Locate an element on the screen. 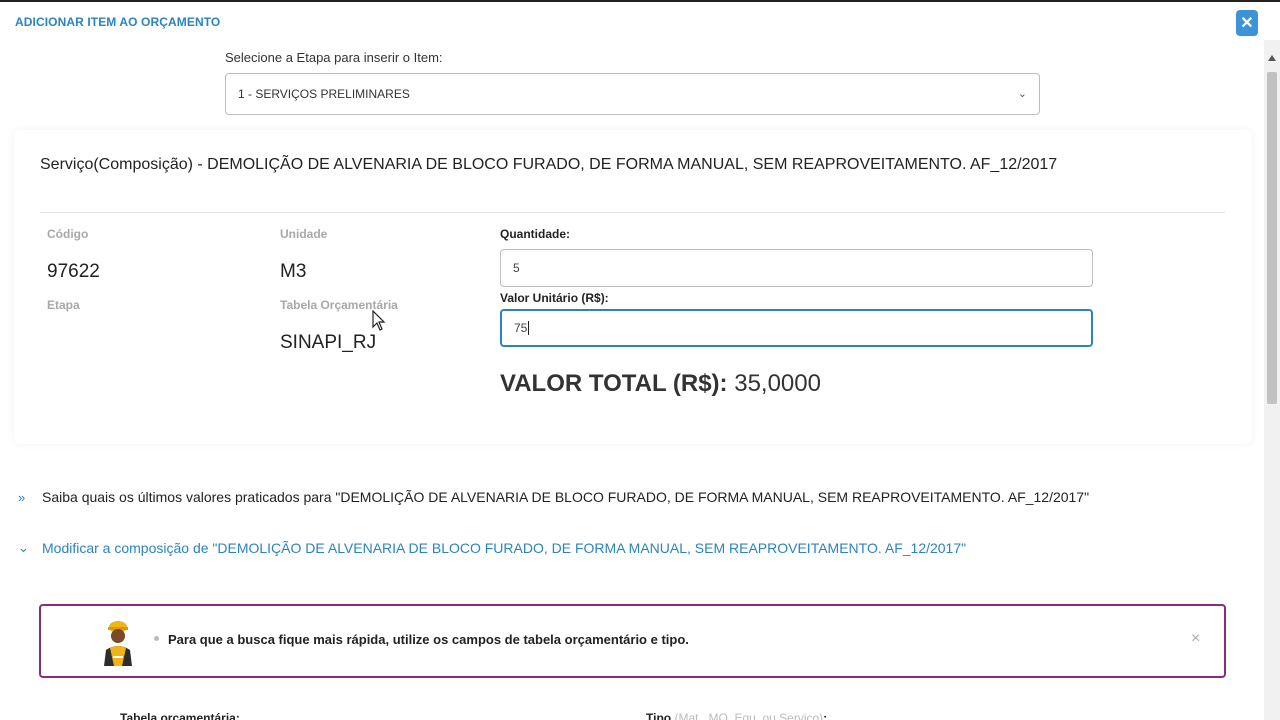 This screenshot has width=1280, height=720. close-button: ✕ is located at coordinates (1247, 23).